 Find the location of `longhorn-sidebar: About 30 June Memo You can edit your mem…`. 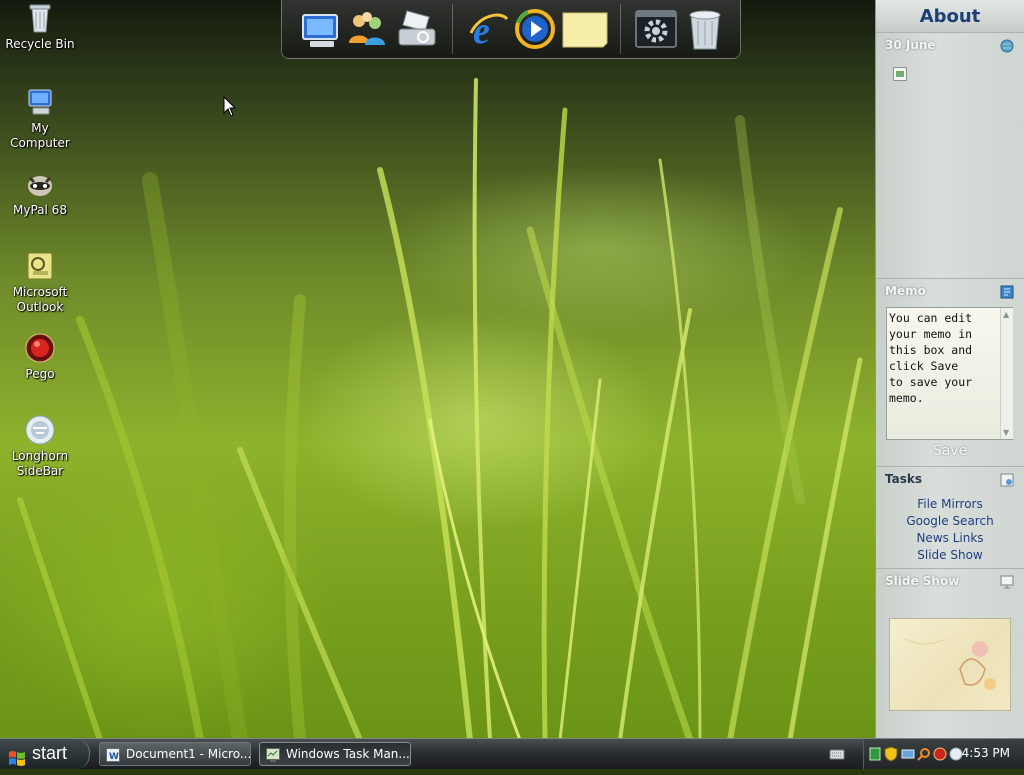

longhorn-sidebar: About 30 June Memo You can edit your mem… is located at coordinates (949, 369).